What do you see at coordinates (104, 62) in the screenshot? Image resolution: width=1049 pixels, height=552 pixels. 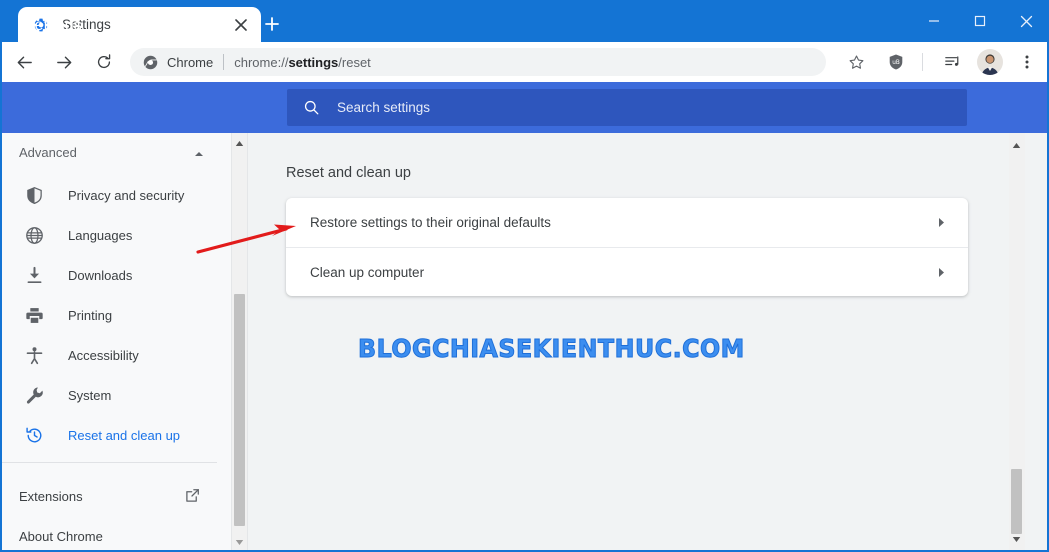 I see `reload-icon` at bounding box center [104, 62].